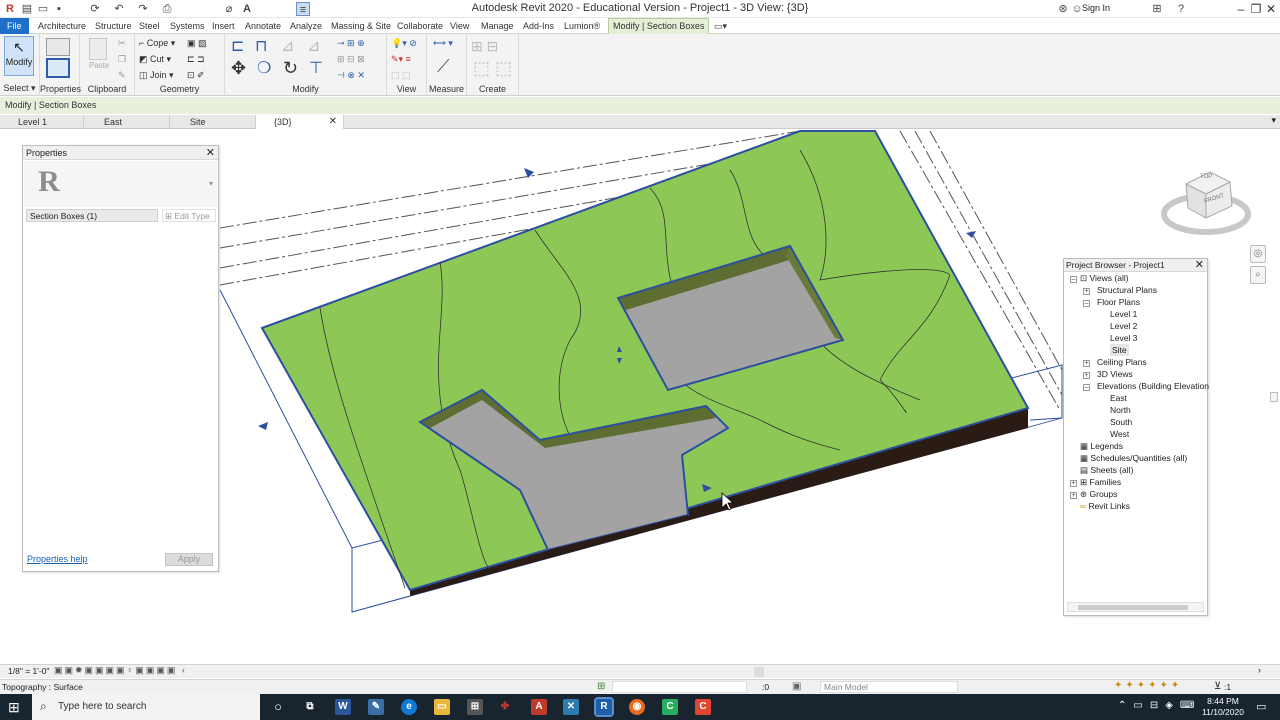 The height and width of the screenshot is (720, 1280). Describe the element at coordinates (42, 122) in the screenshot. I see `tab-level-1: Level 1` at that location.